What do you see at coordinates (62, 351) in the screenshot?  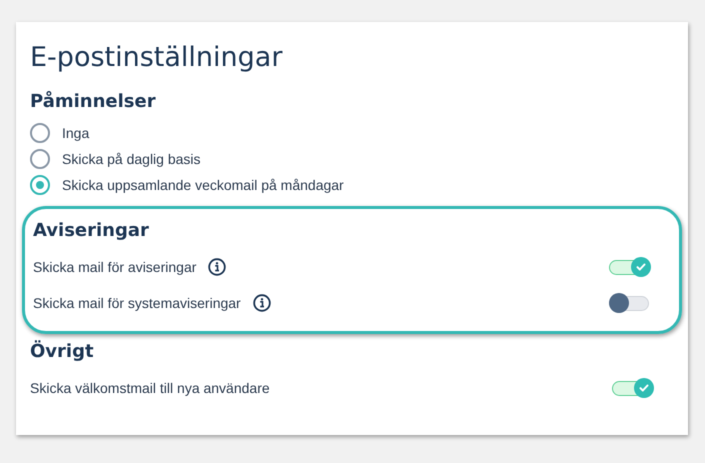 I see `section-heading: Övrigt` at bounding box center [62, 351].